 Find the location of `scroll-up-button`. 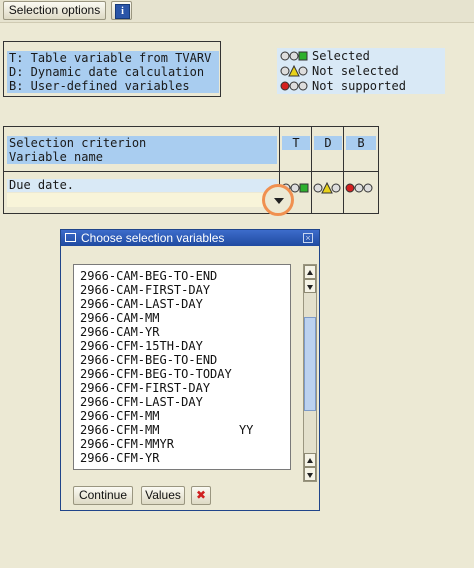

scroll-up-button is located at coordinates (310, 286).